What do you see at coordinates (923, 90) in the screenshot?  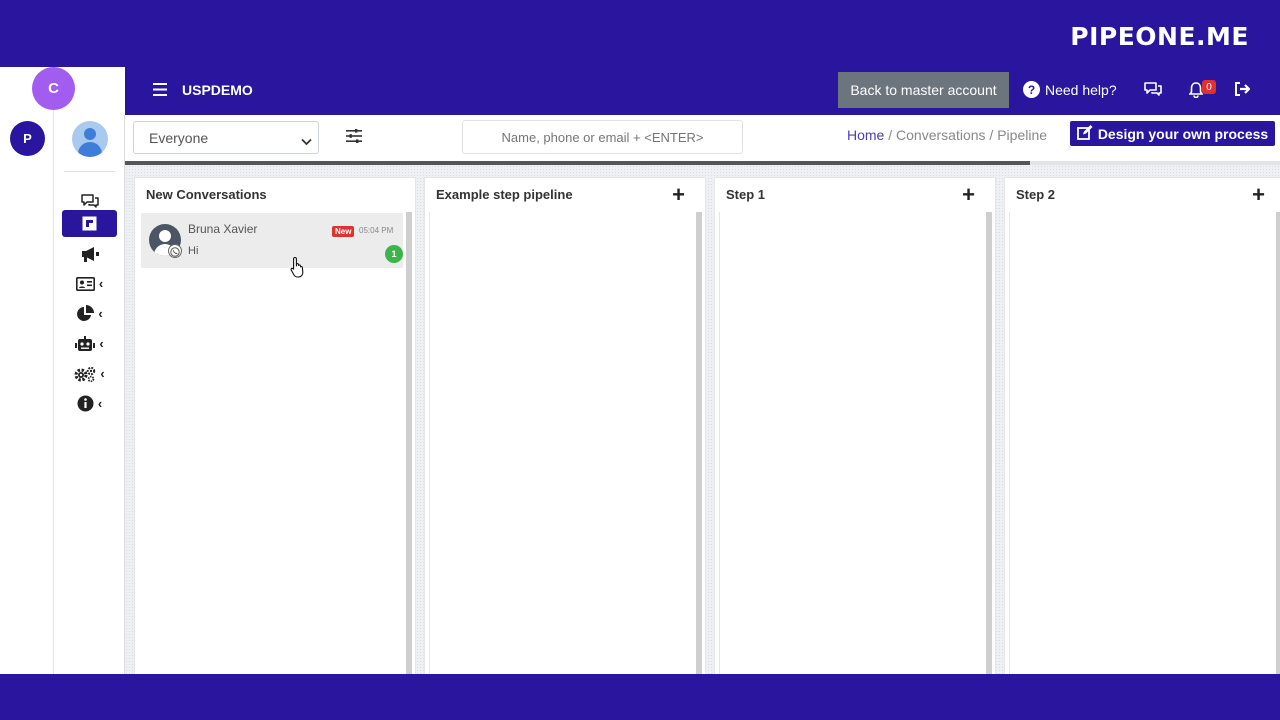 I see `back-to-master-button: Back to master account` at bounding box center [923, 90].